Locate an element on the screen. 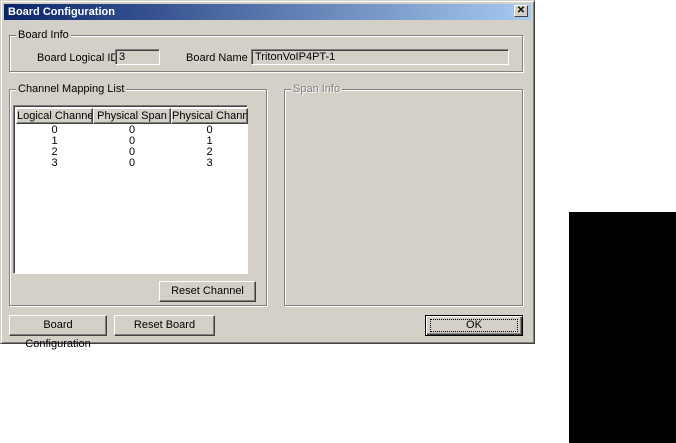  list-rows: 0 0 0 1 0 1 2 0 2 3 0 3 is located at coordinates (132, 147).